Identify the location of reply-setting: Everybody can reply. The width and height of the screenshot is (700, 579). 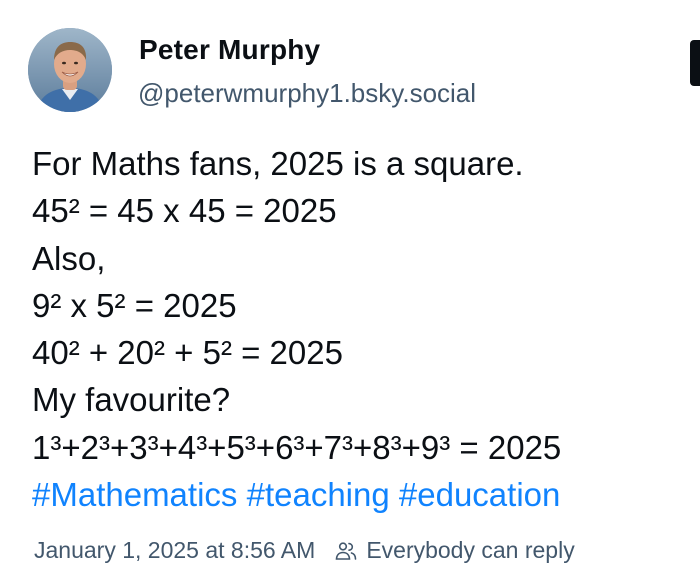
(470, 550).